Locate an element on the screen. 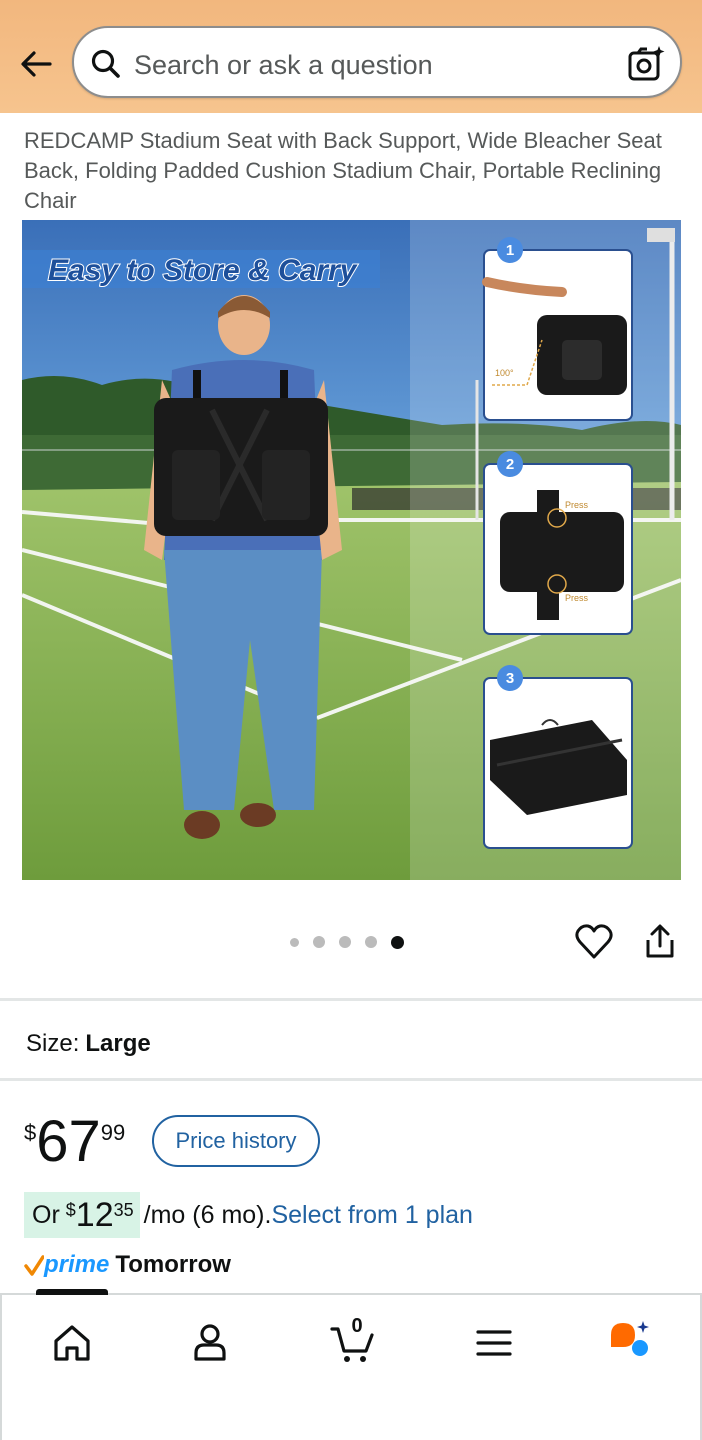  price: $ 67 99 is located at coordinates (74, 1142).